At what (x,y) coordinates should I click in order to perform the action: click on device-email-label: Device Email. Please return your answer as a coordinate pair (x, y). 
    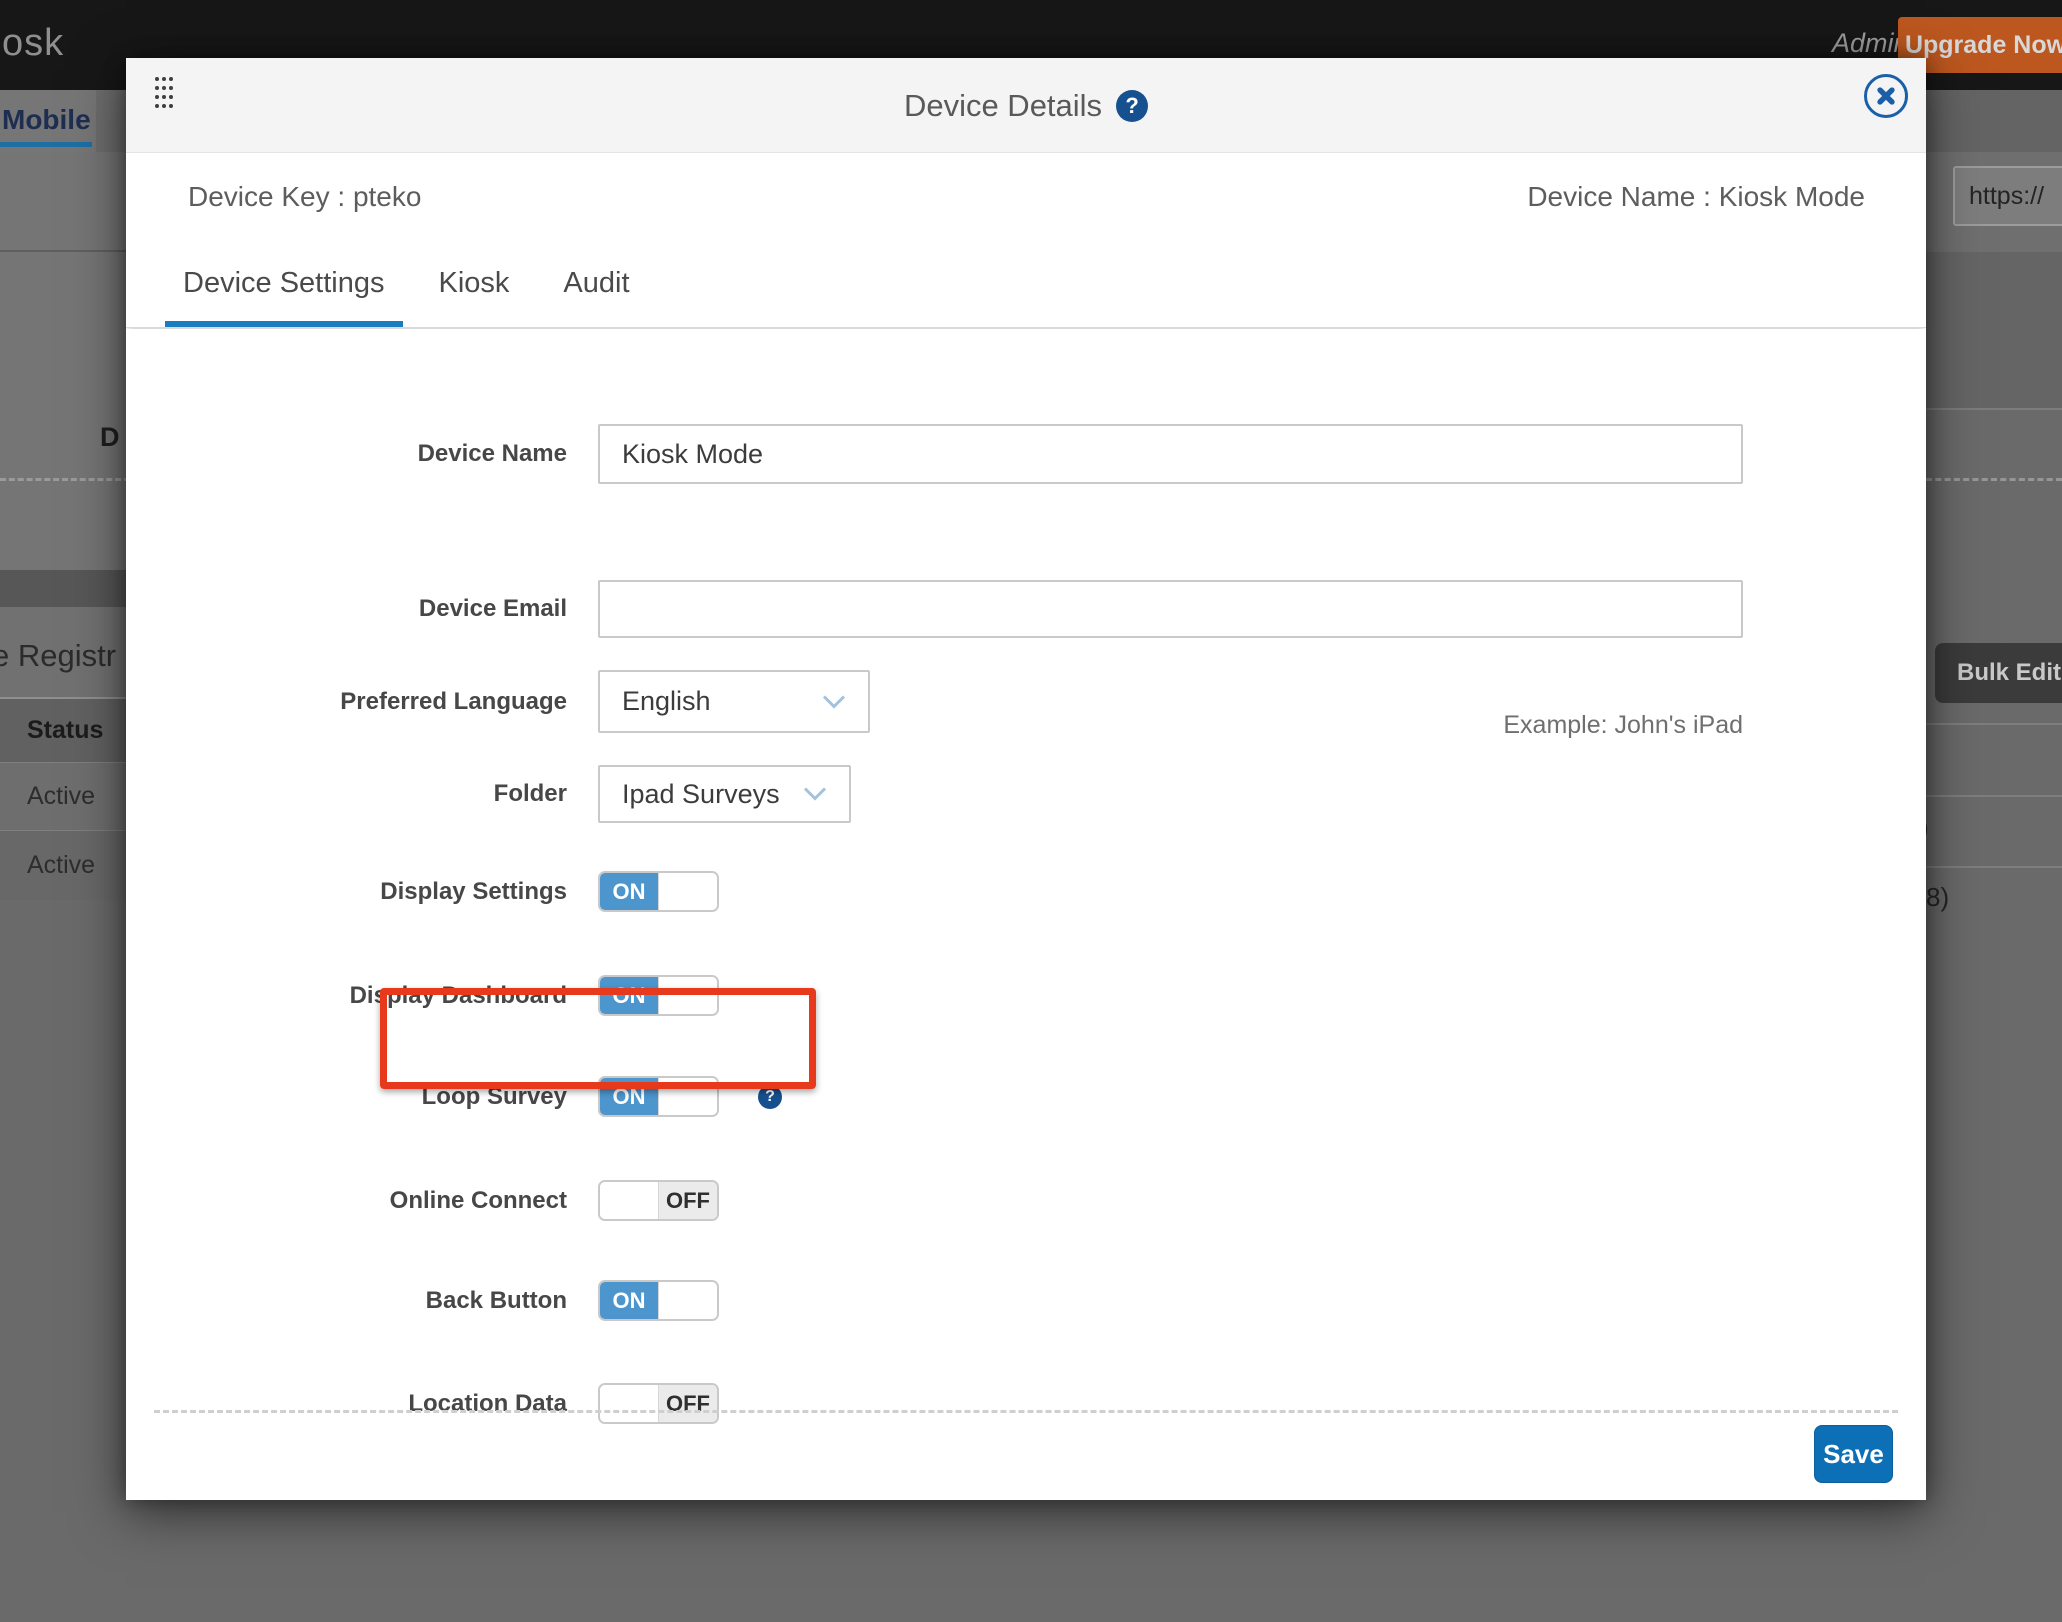
    Looking at the image, I should click on (492, 608).